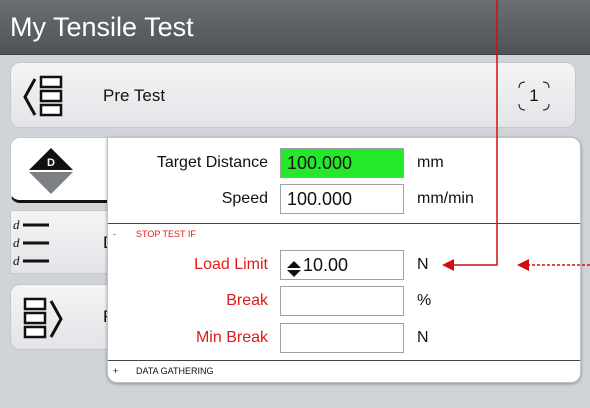  Describe the element at coordinates (102, 27) in the screenshot. I see `page-title: My Tensile Test` at that location.